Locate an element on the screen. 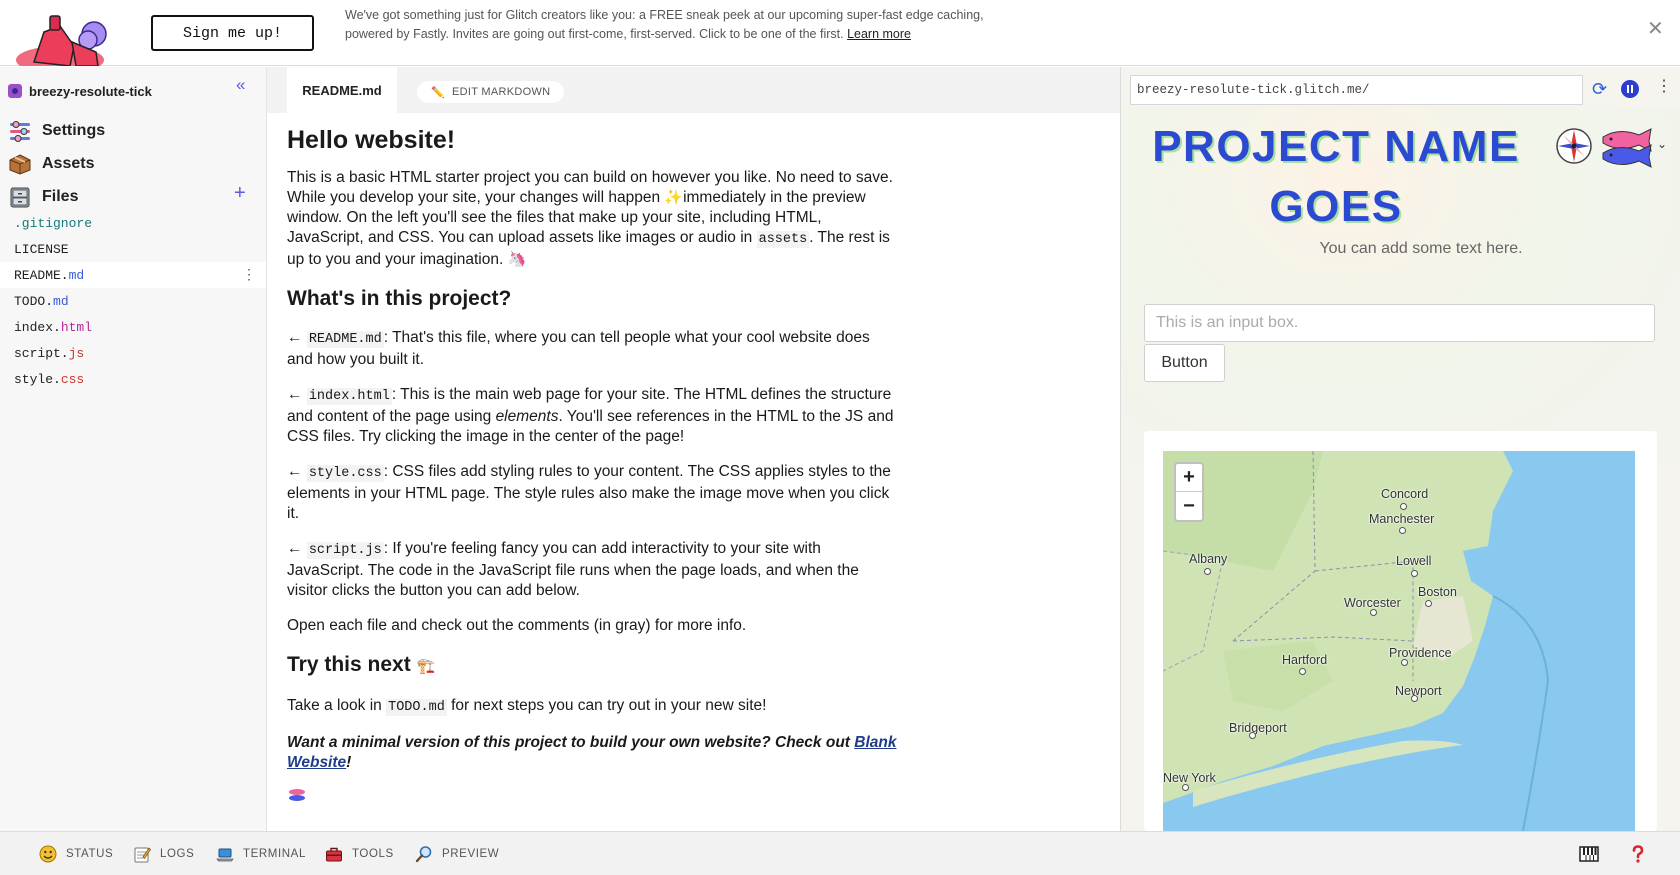 This screenshot has width=1680, height=875. project-avatar is located at coordinates (15, 91).